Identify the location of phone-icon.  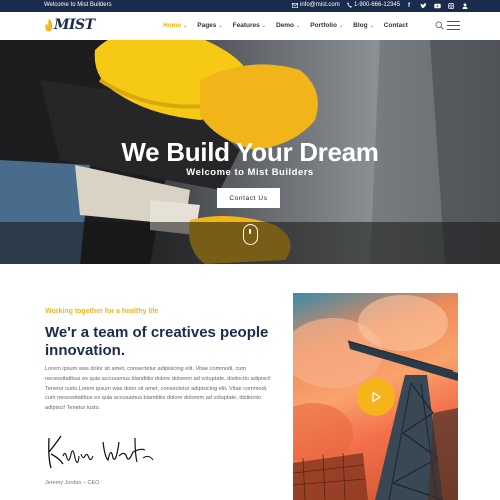
(349, 5).